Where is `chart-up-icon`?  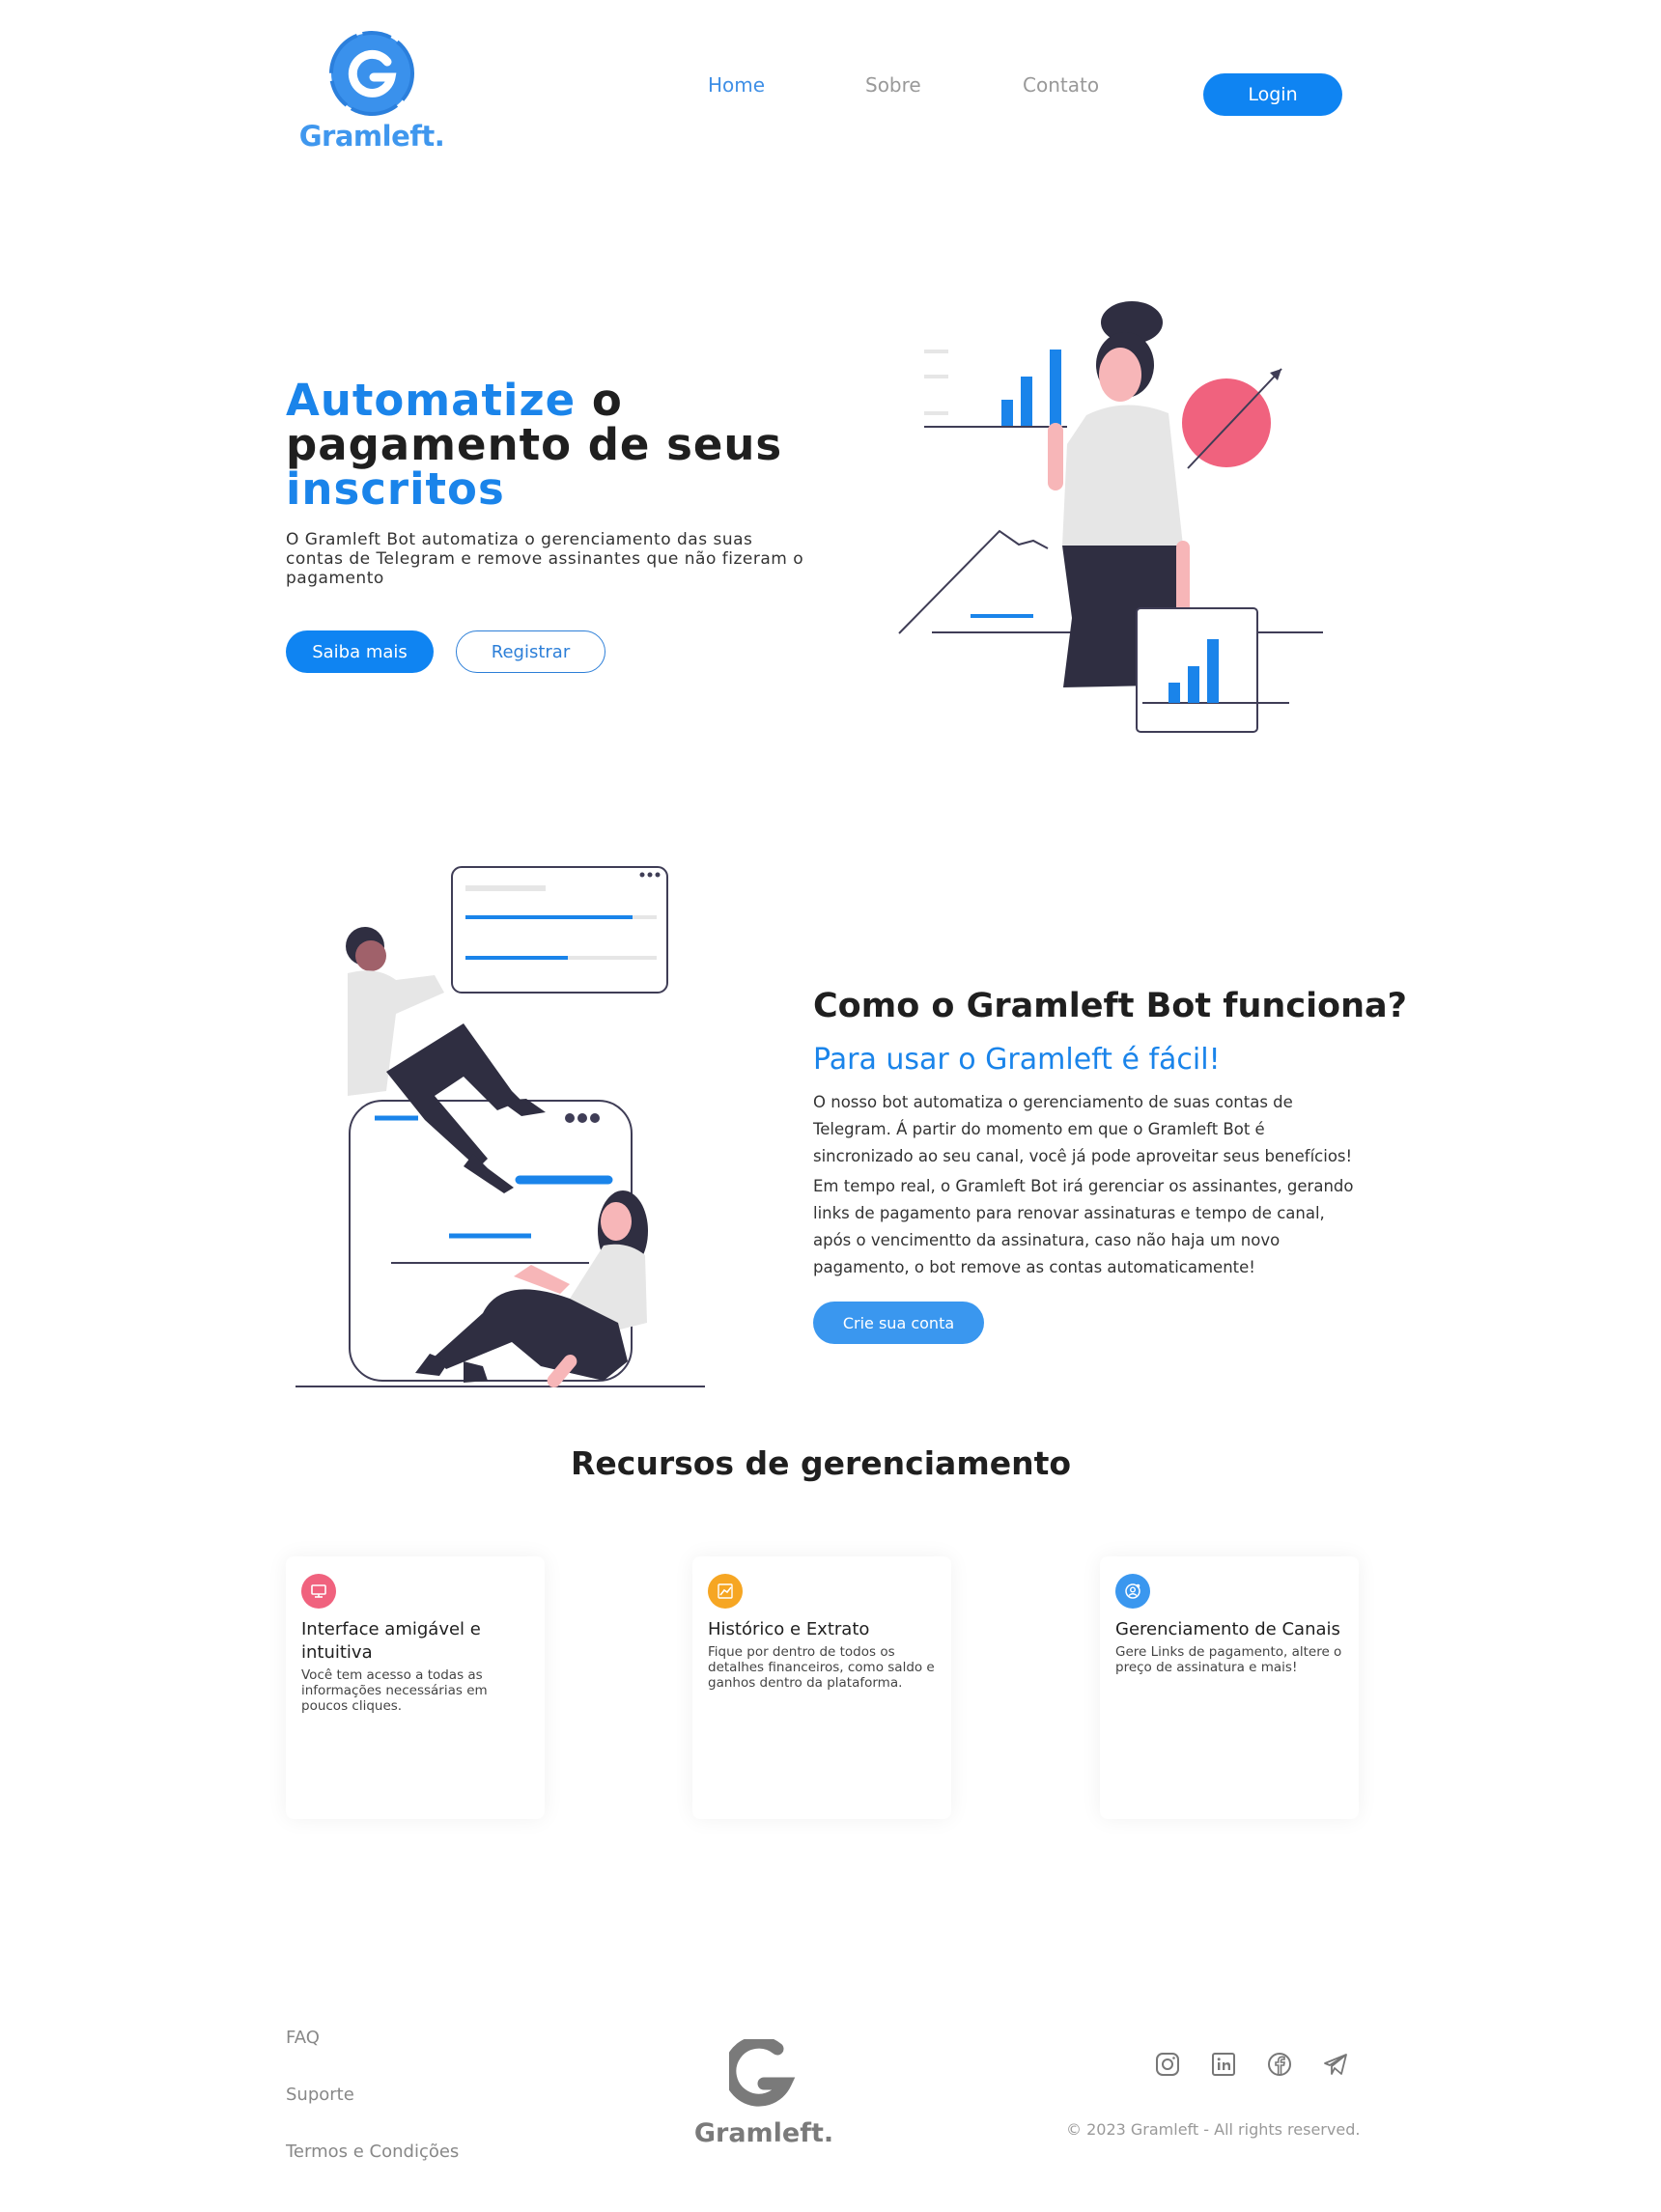 chart-up-icon is located at coordinates (726, 1592).